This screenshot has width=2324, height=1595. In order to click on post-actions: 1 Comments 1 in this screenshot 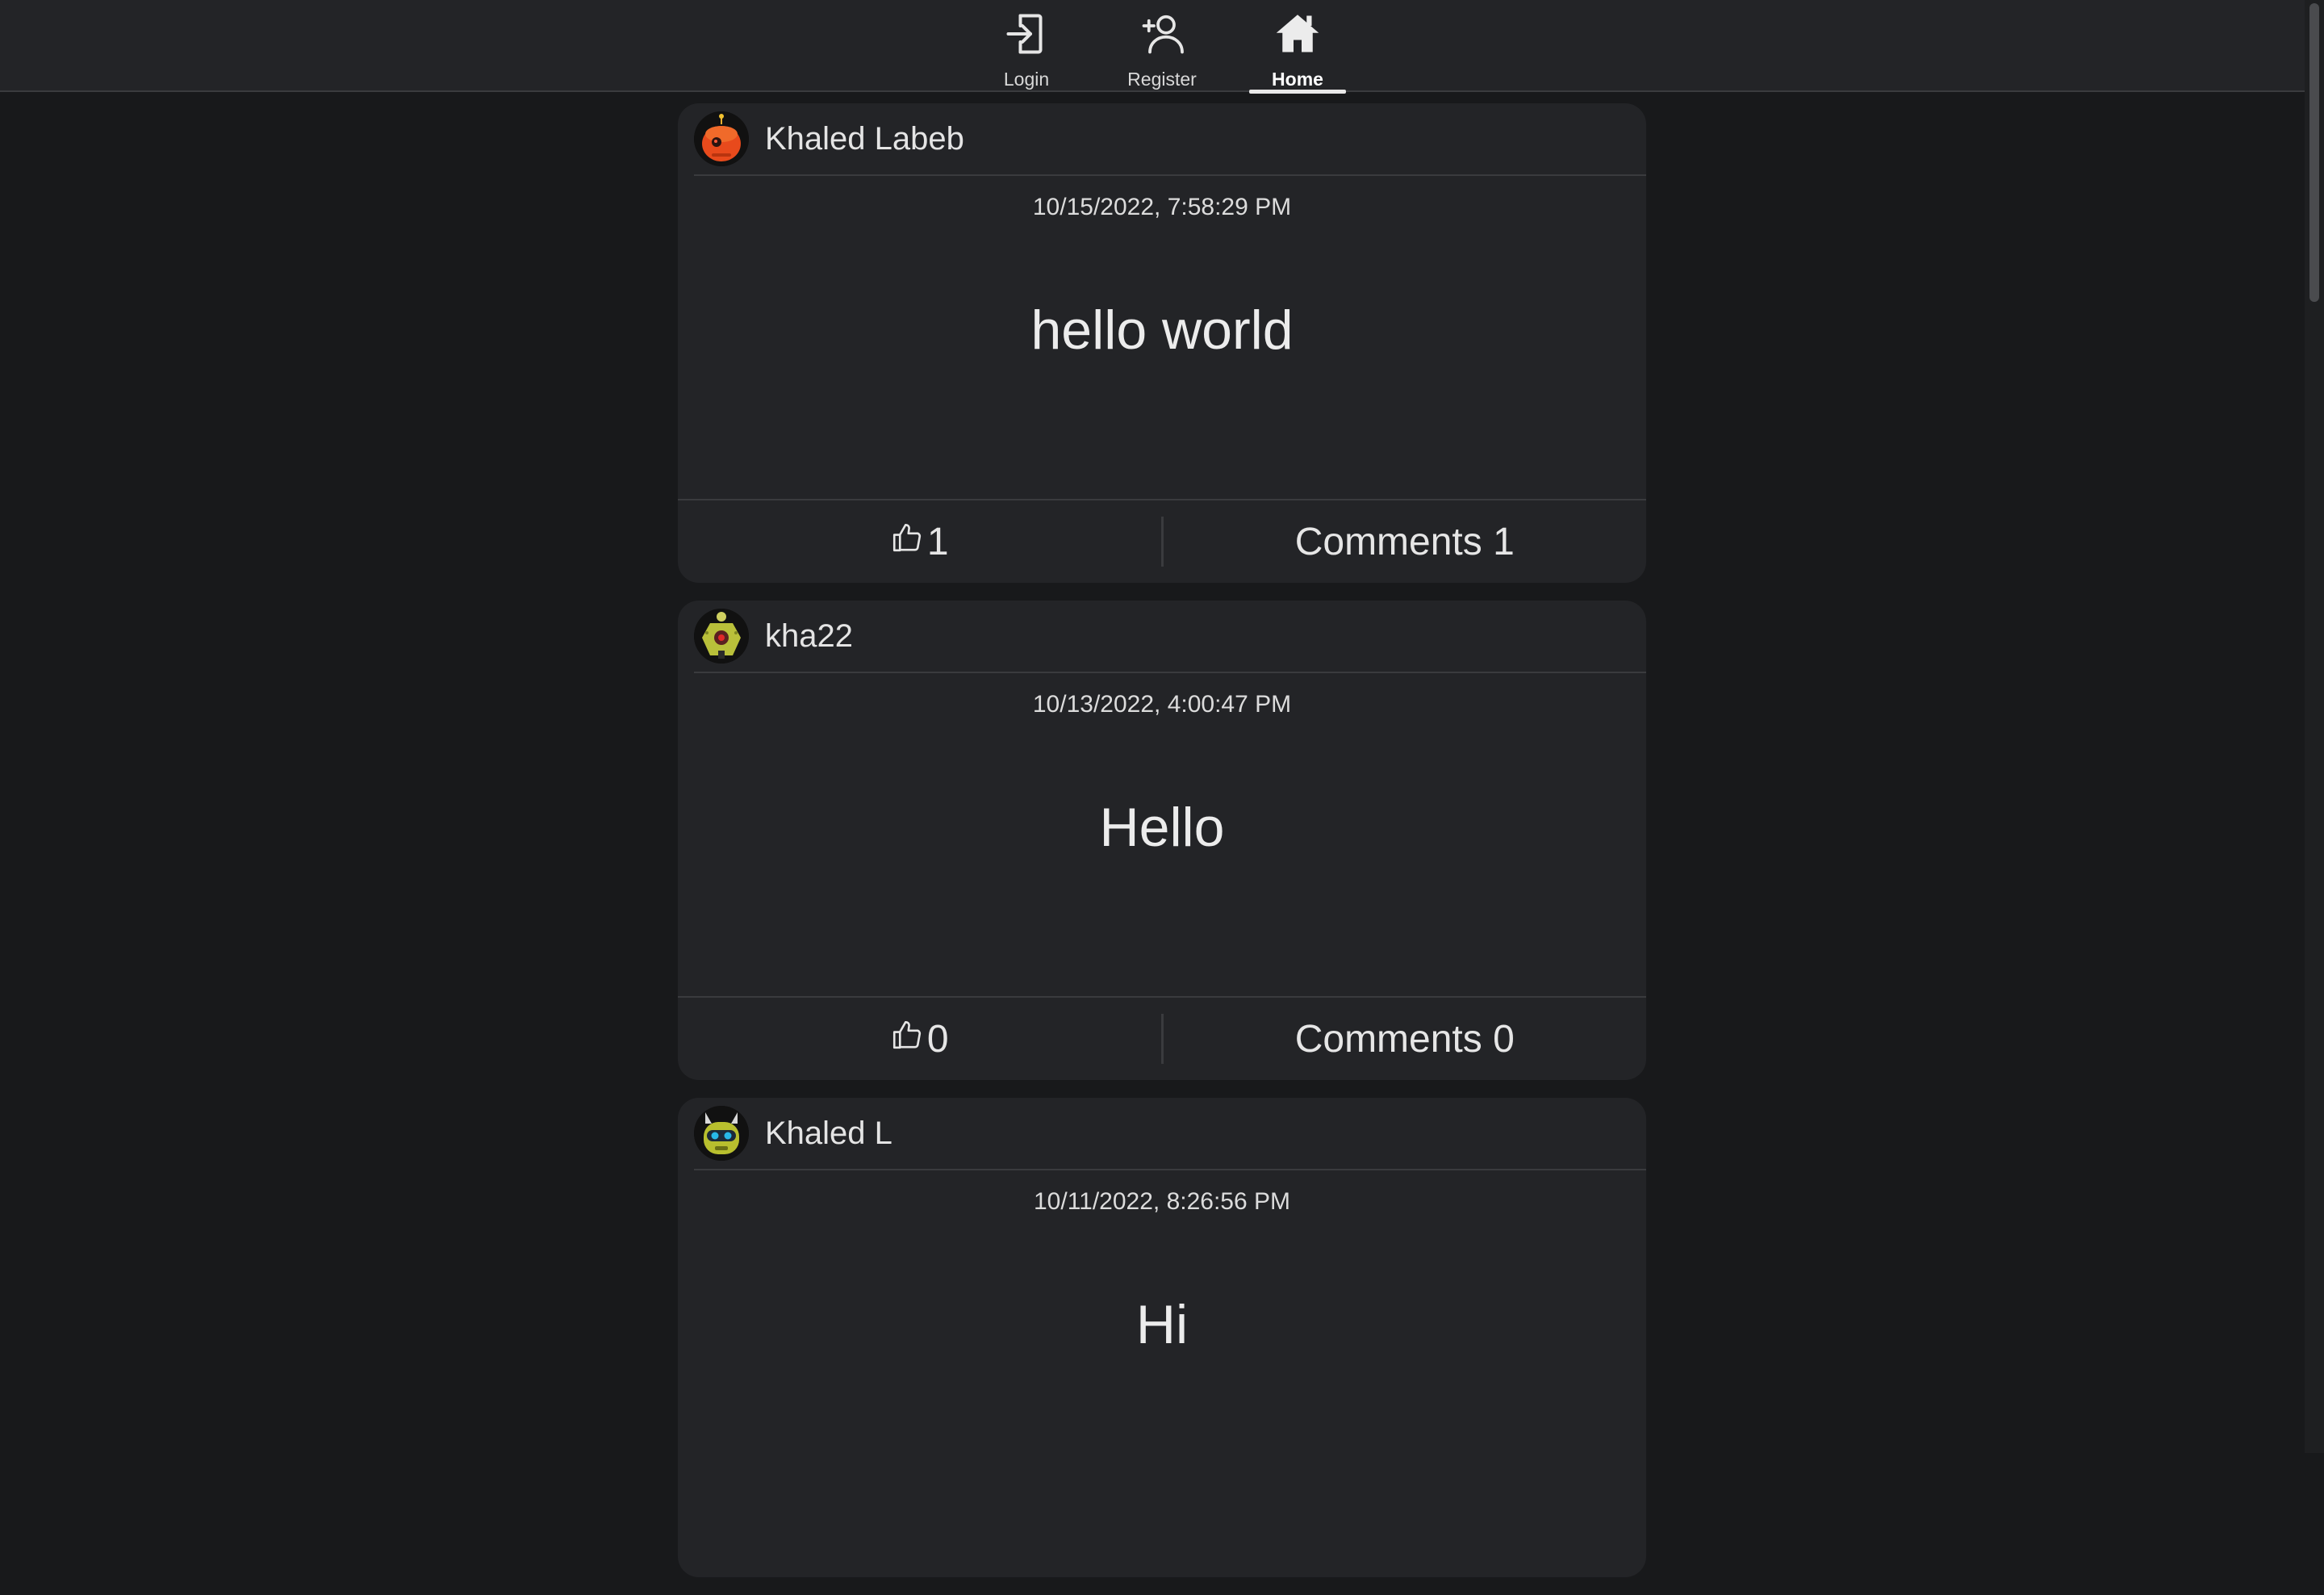, I will do `click(1162, 541)`.